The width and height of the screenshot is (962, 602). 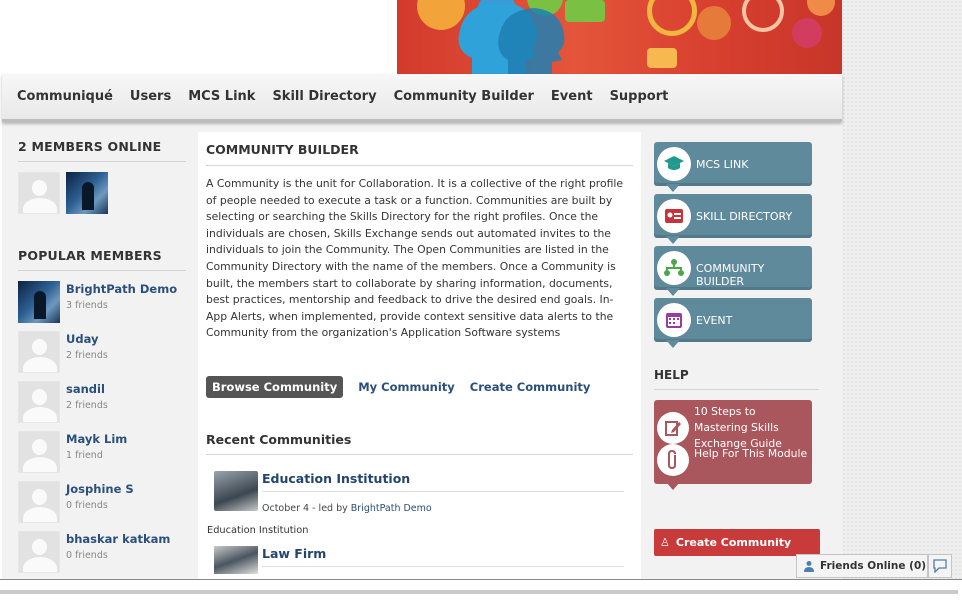 What do you see at coordinates (87, 339) in the screenshot?
I see `member-name: Uday` at bounding box center [87, 339].